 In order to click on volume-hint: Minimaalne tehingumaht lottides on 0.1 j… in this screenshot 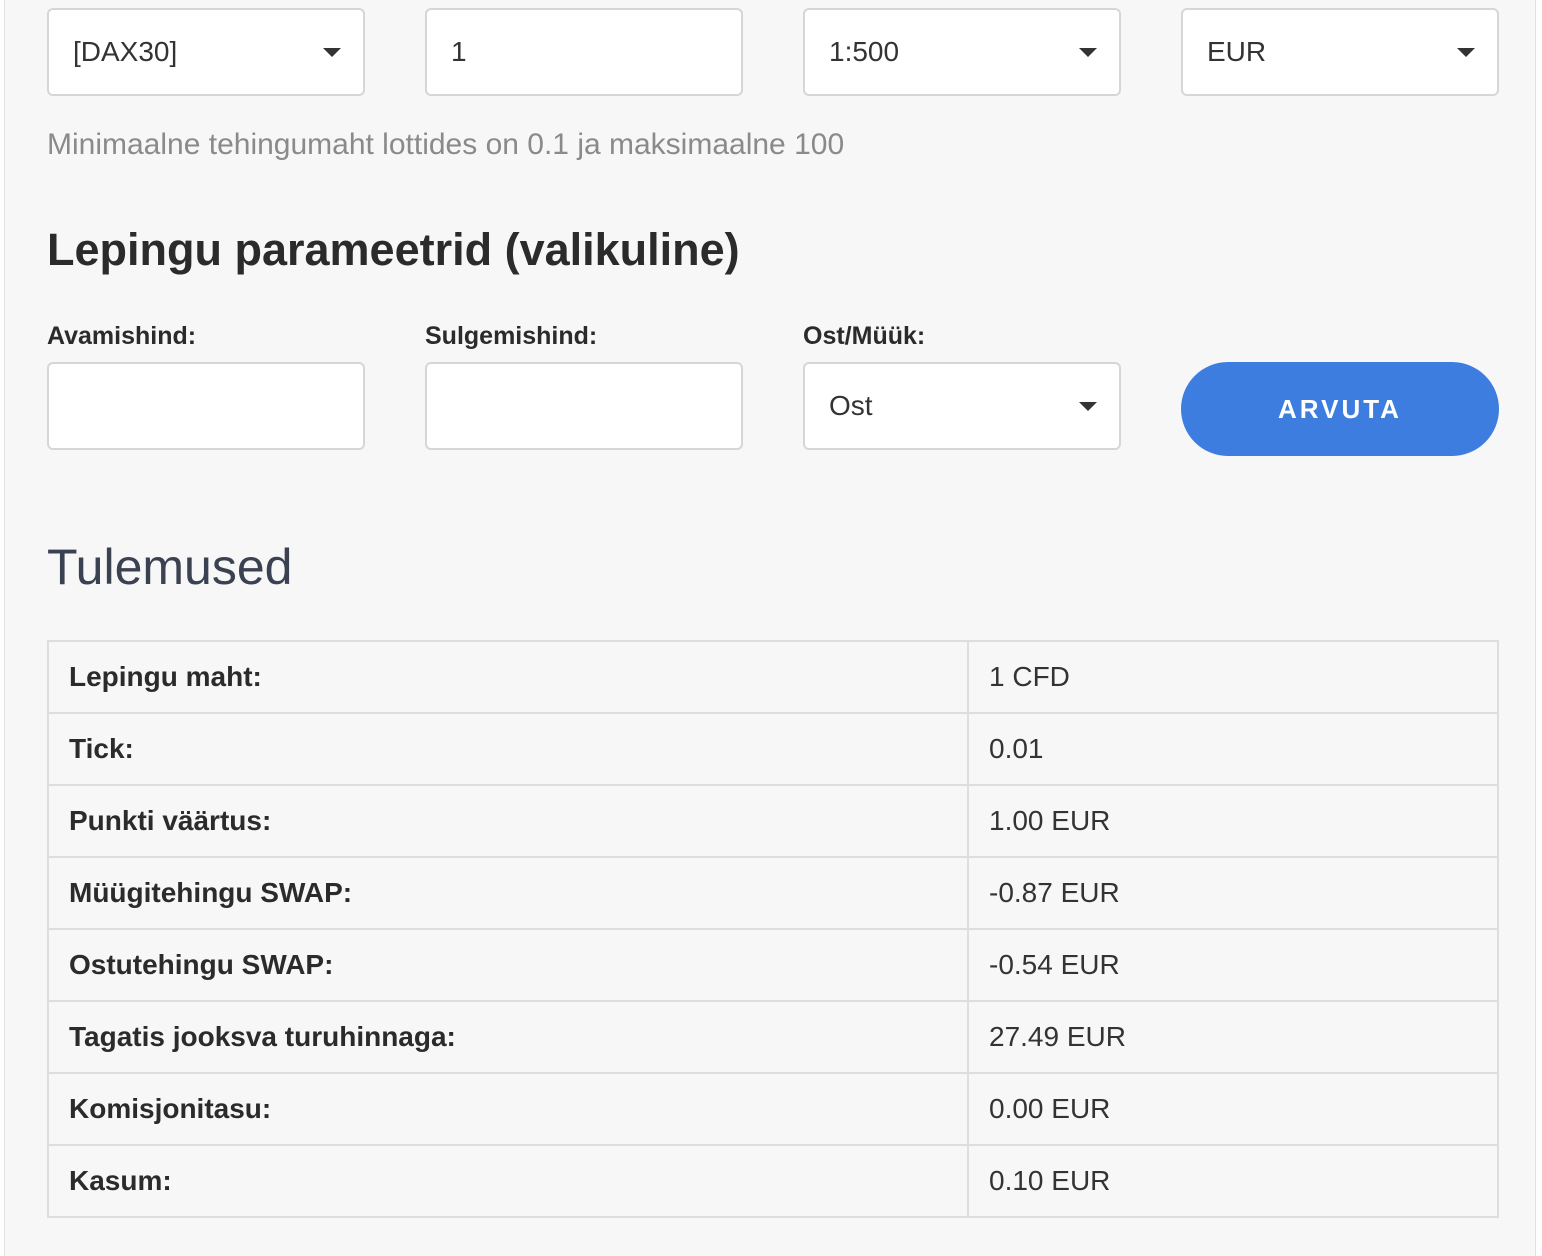, I will do `click(446, 144)`.